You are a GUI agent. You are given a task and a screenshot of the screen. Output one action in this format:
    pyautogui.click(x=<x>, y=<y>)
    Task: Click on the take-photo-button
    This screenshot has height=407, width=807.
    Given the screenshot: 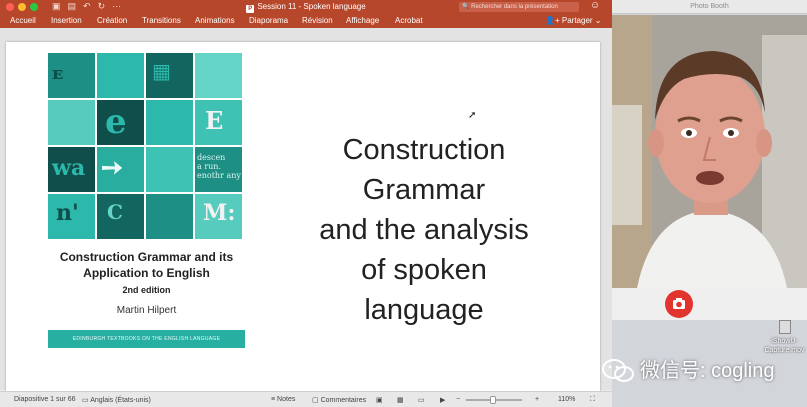 What is the action you would take?
    pyautogui.click(x=679, y=304)
    